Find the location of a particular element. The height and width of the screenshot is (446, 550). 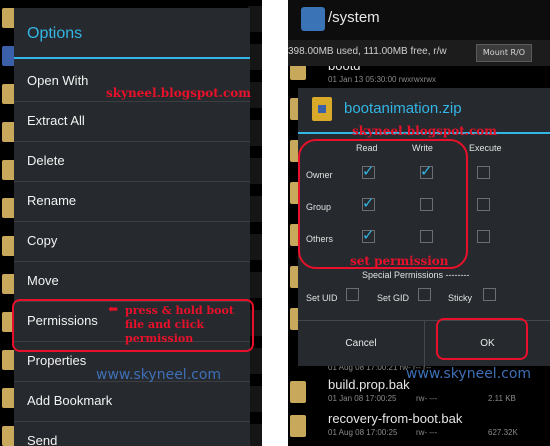

menu-item-move: Move is located at coordinates (132, 281).